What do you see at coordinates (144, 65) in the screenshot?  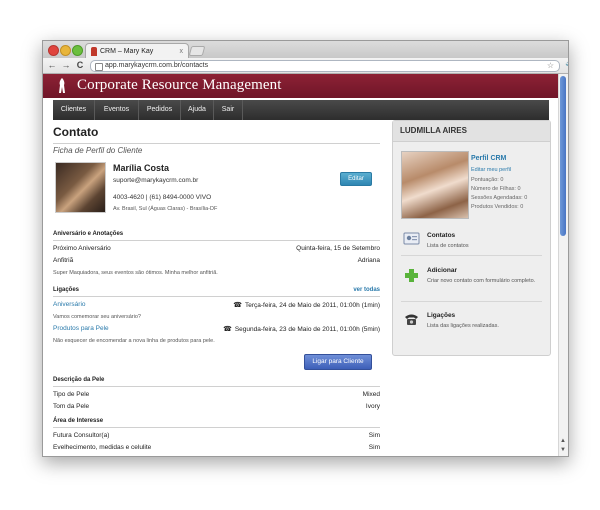 I see `url-host: app.marykaycrm.com.br/` at bounding box center [144, 65].